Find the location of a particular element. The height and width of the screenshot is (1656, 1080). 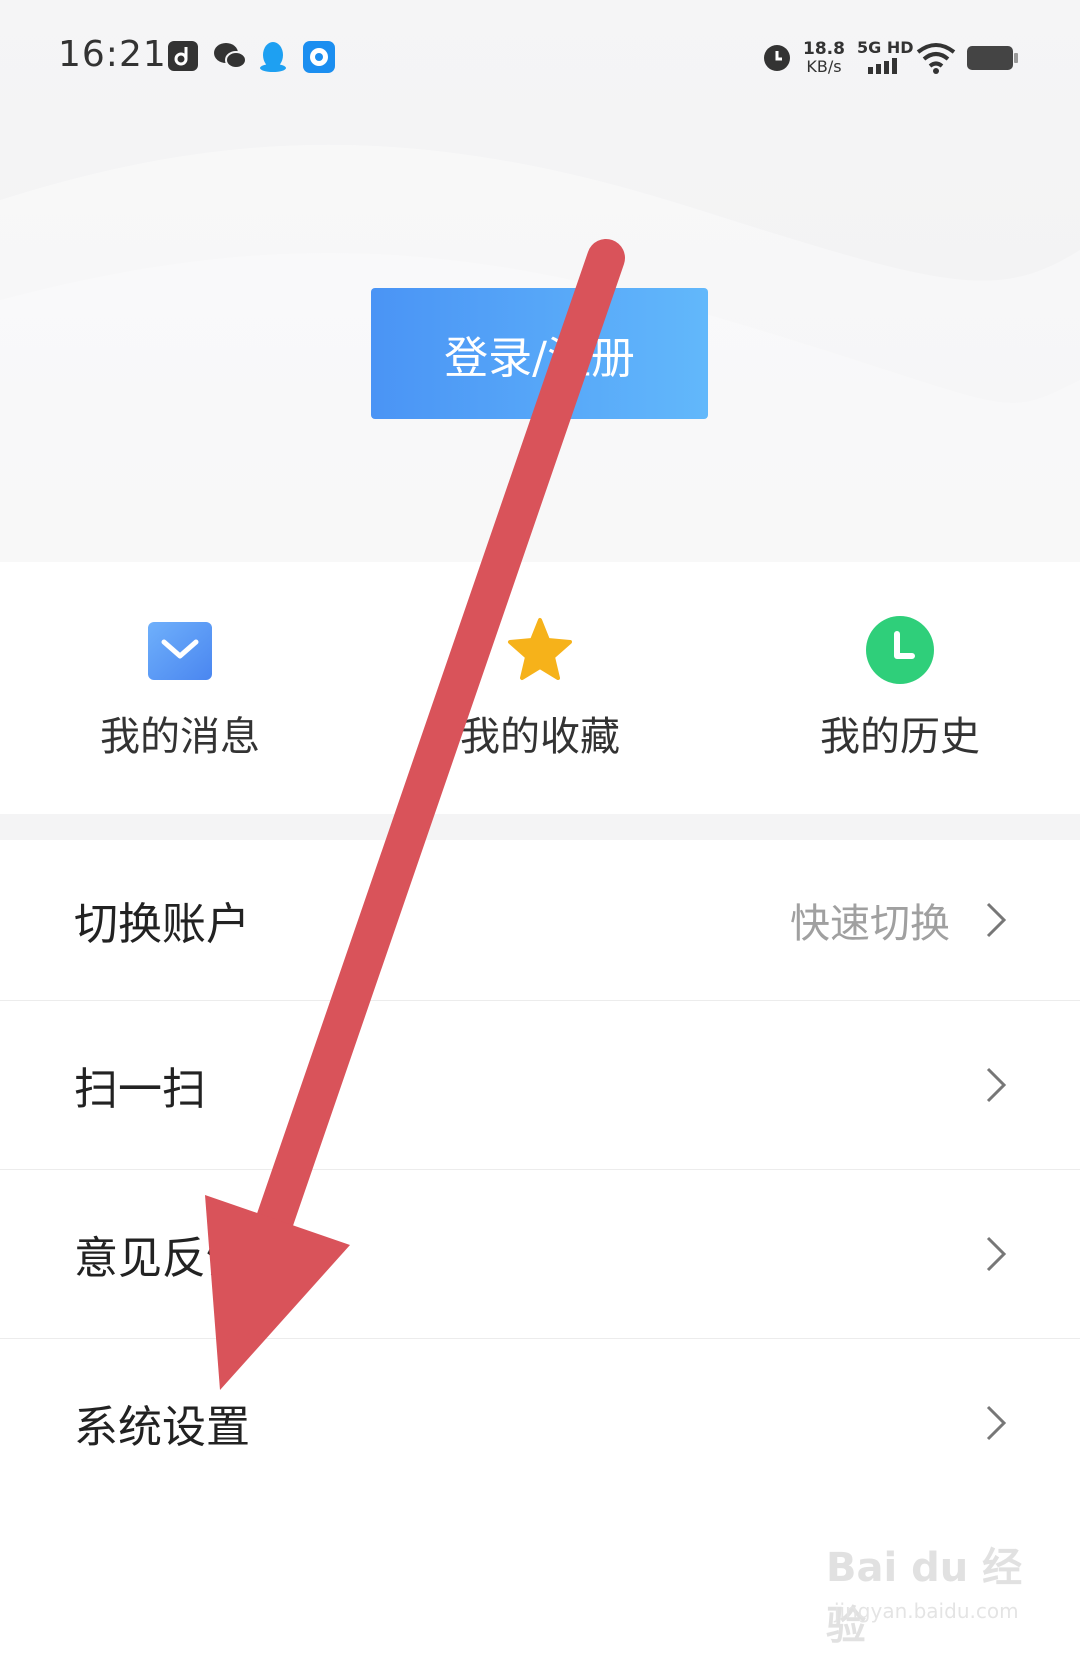

status-time: 16:21 is located at coordinates (112, 54).